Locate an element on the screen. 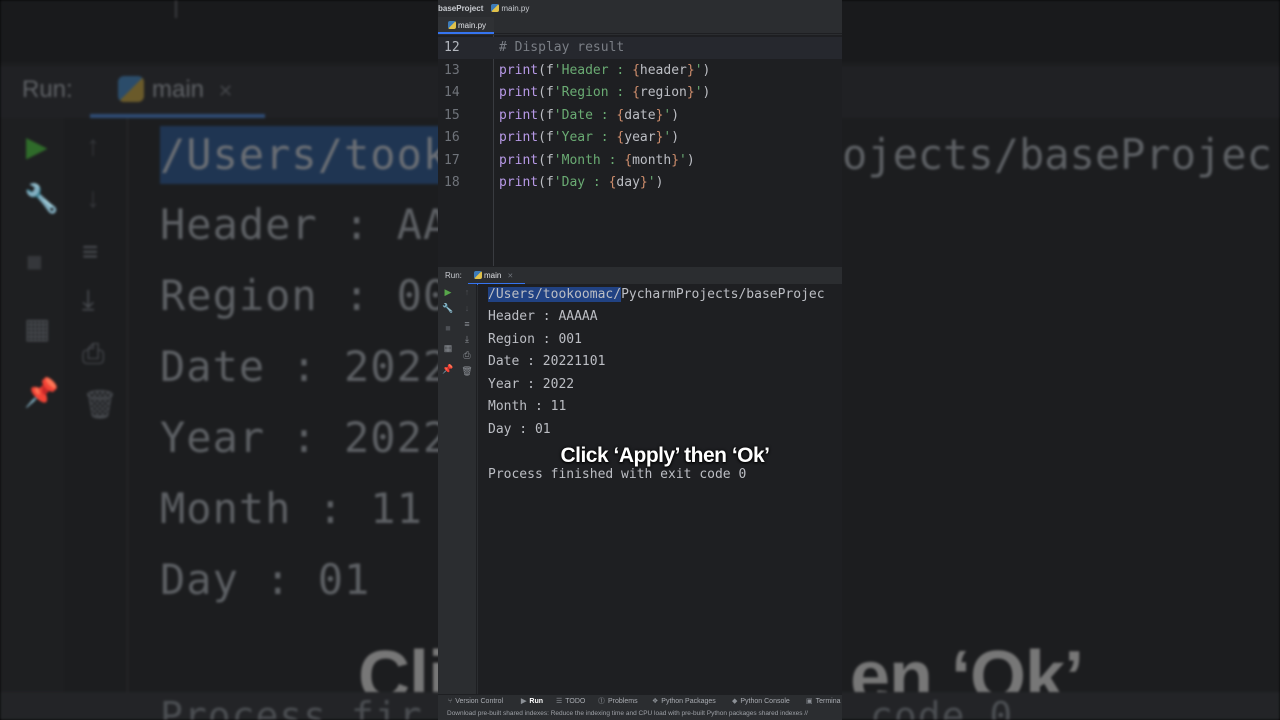 The image size is (1280, 720). run-tool-window-header: Run: main ✕ is located at coordinates (640, 275).